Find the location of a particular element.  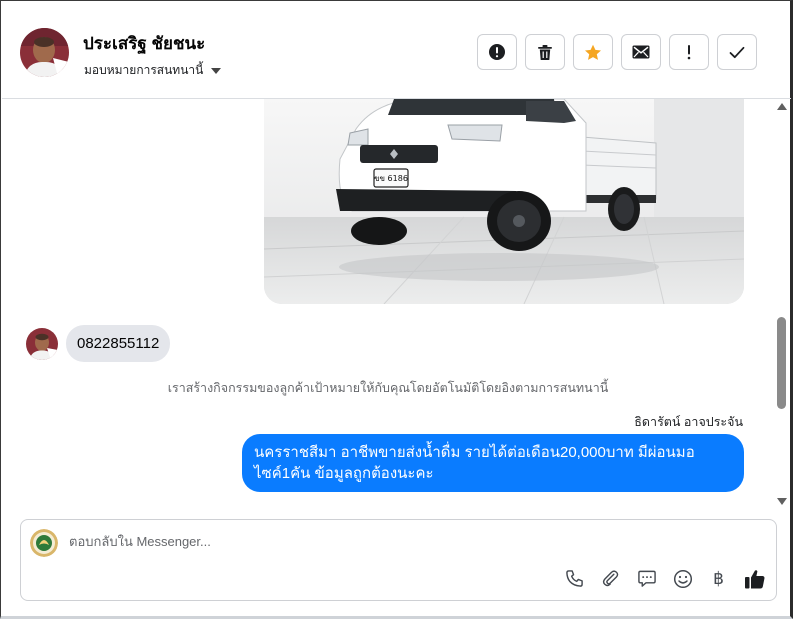

incoming-message-row: 0822855112 is located at coordinates (98, 343).